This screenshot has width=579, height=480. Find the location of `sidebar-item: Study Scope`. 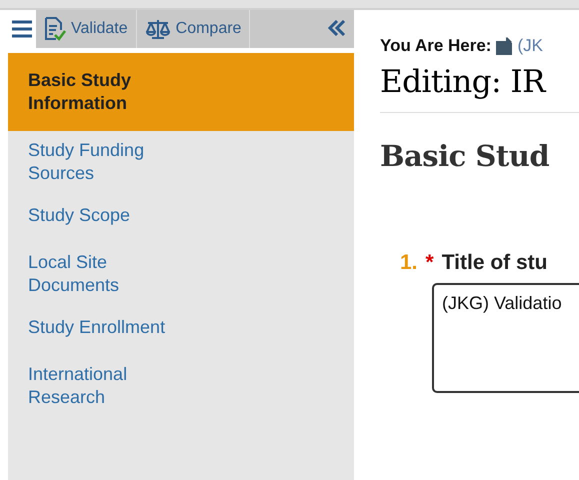

sidebar-item: Study Scope is located at coordinates (181, 215).